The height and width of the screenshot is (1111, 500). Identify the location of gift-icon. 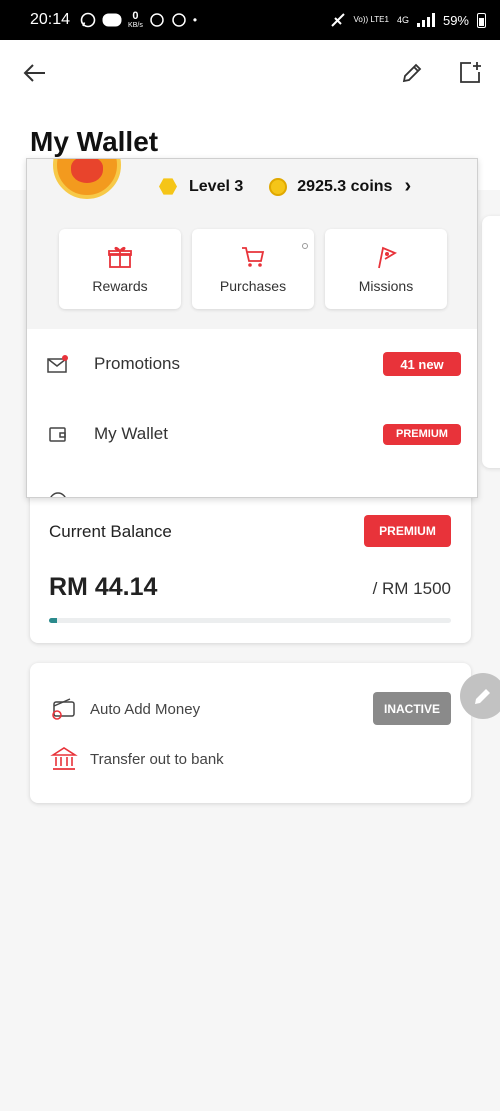
(120, 257).